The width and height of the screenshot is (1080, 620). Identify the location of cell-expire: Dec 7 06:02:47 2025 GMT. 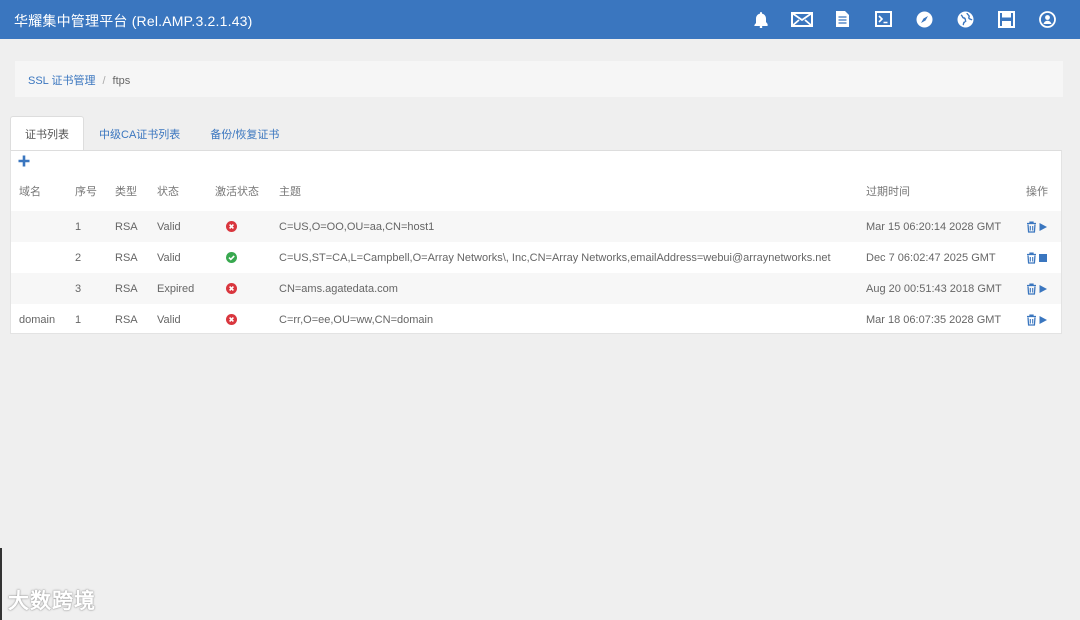
(931, 257).